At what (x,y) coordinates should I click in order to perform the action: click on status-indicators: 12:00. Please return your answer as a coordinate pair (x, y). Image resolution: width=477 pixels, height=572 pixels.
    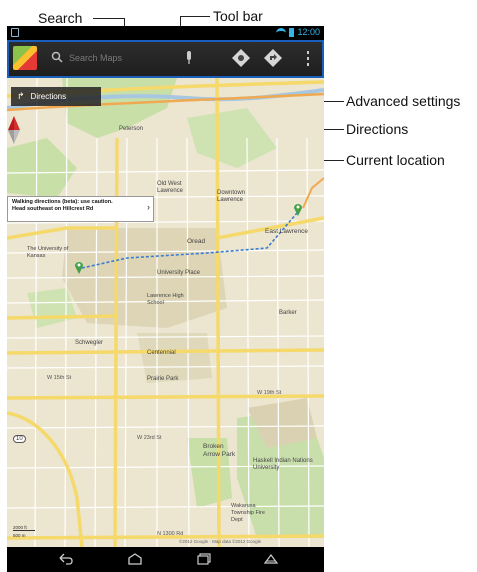
    Looking at the image, I should click on (298, 32).